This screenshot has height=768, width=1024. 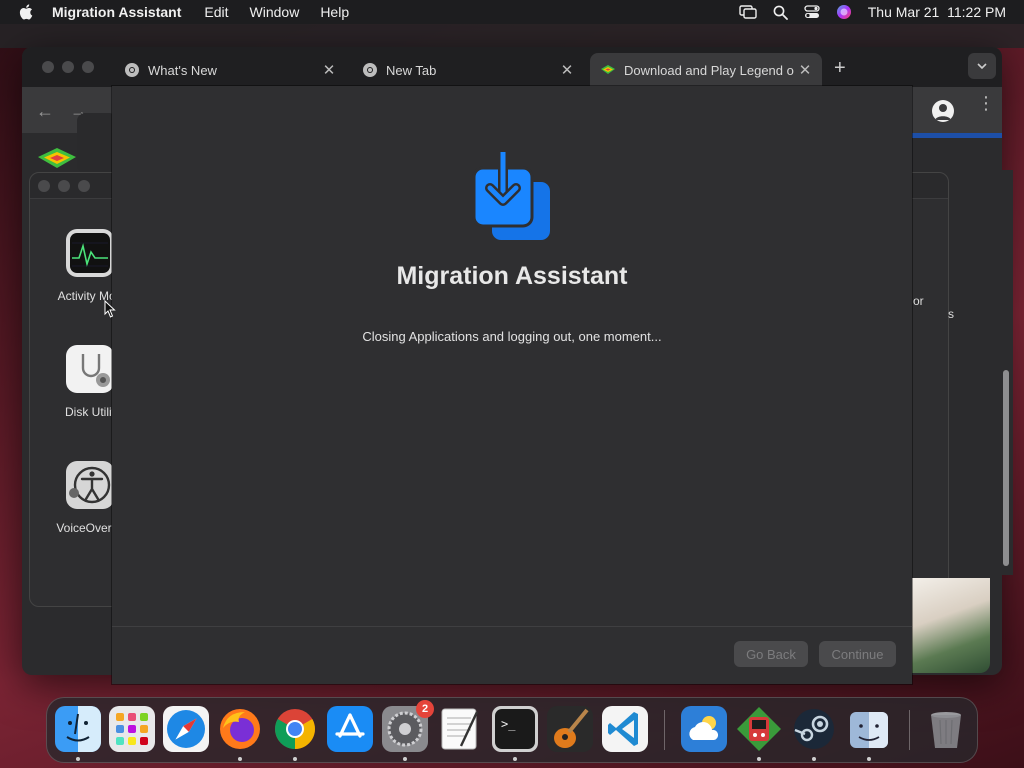 I want to click on garageband-icon, so click(x=570, y=729).